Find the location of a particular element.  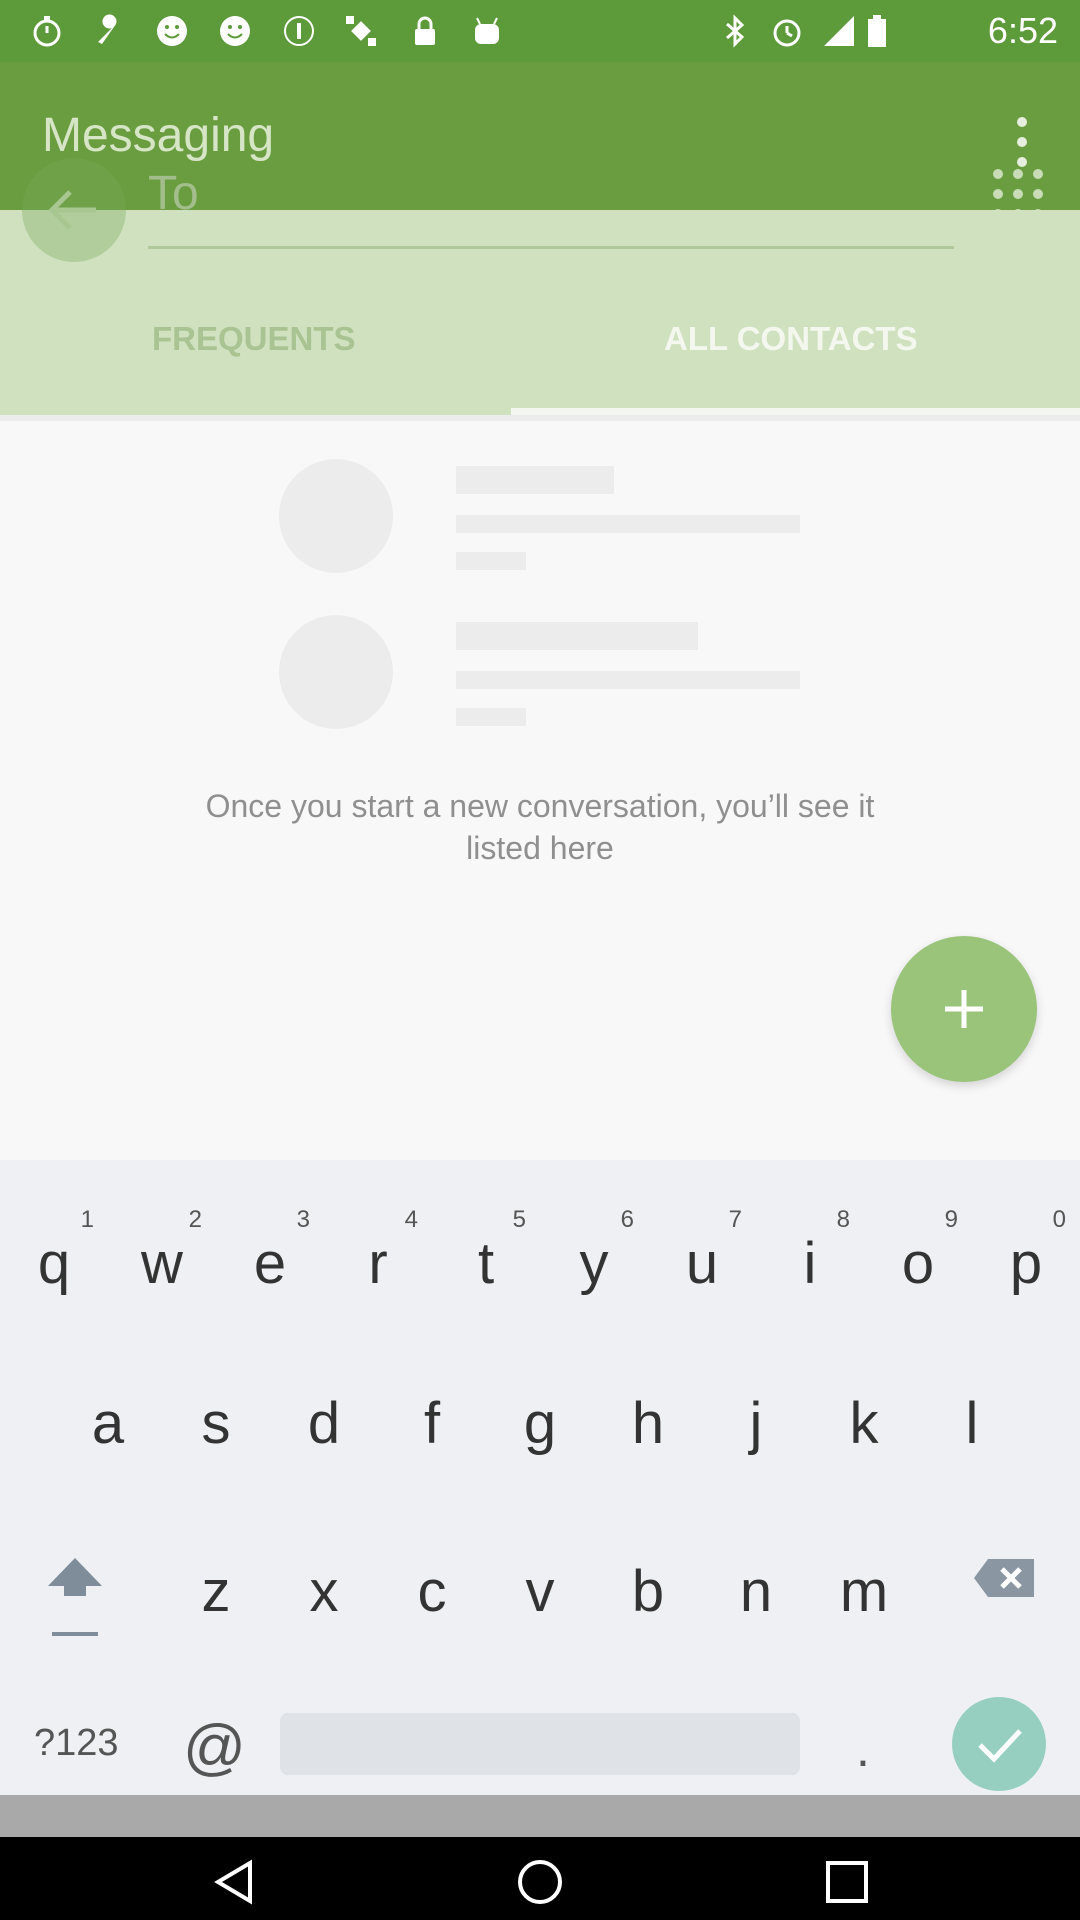

clock: 6:52 is located at coordinates (1022, 30).